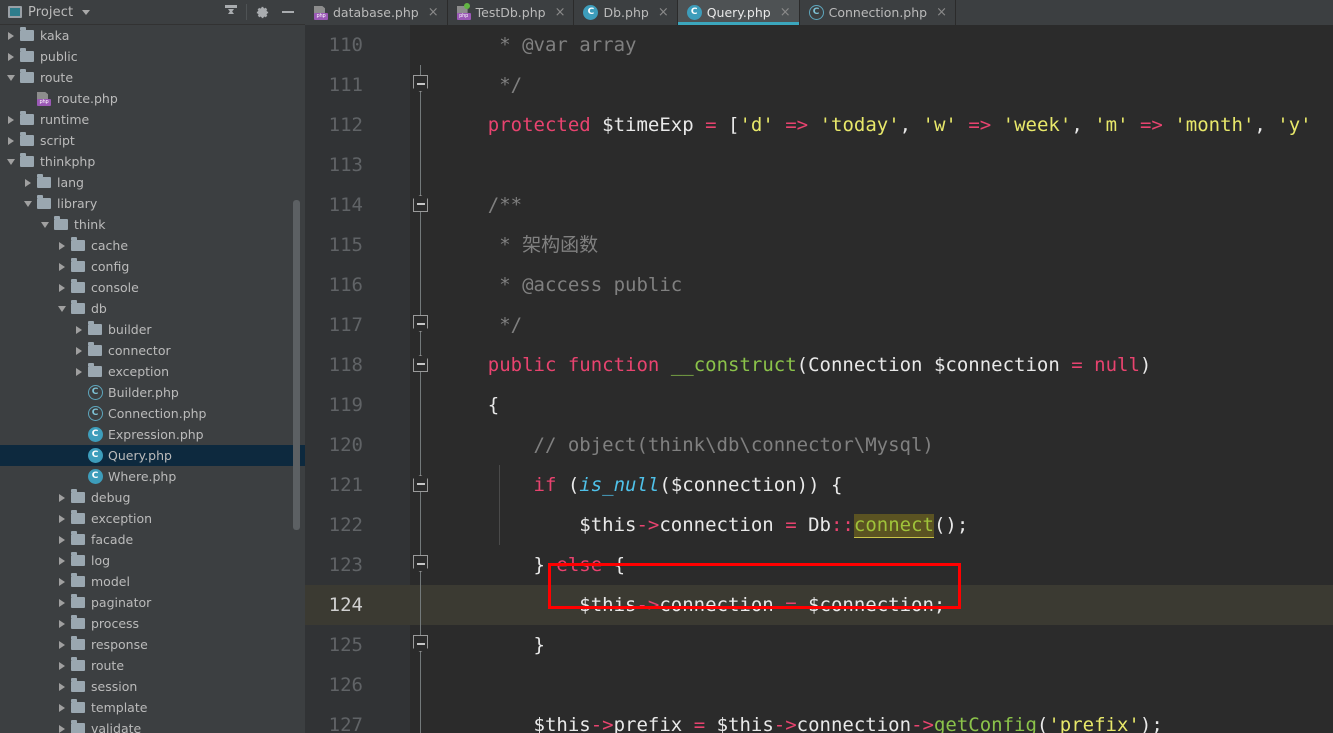  I want to click on tree-item: log, so click(152, 560).